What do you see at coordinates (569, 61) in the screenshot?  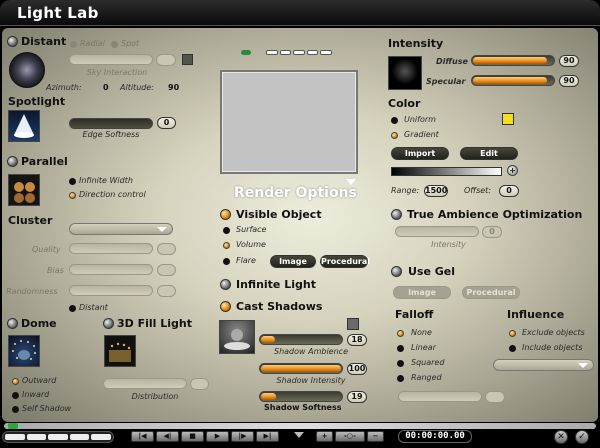 I see `diffuse-value: 90` at bounding box center [569, 61].